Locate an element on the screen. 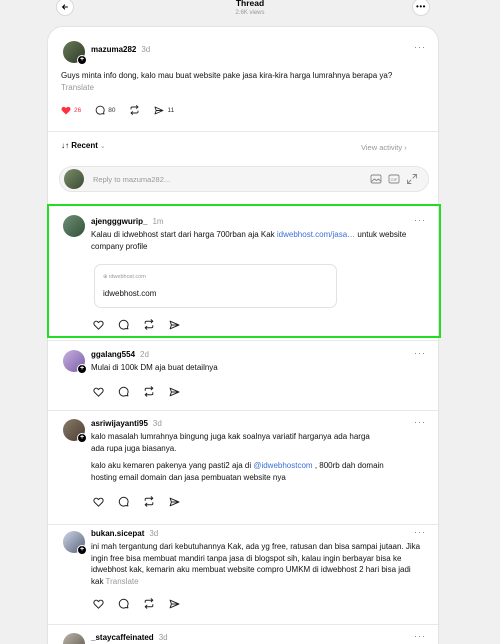 The width and height of the screenshot is (500, 644). link-preview-card: ⊕ idwebhost.com idwebhost.com is located at coordinates (215, 286).